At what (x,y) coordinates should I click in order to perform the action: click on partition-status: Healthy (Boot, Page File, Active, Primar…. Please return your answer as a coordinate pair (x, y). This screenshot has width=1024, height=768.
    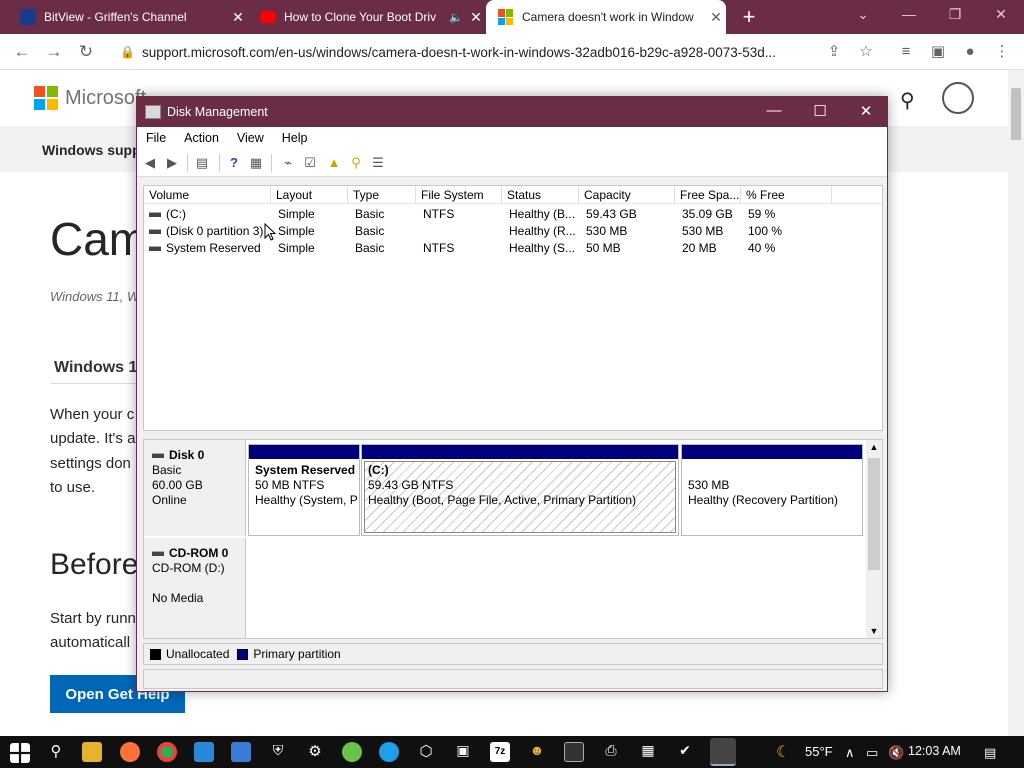
    Looking at the image, I should click on (502, 500).